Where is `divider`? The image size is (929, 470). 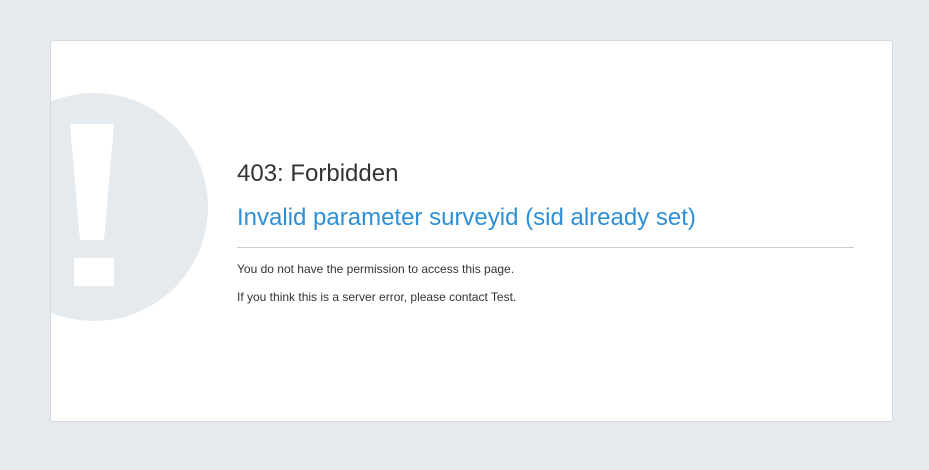 divider is located at coordinates (545, 247).